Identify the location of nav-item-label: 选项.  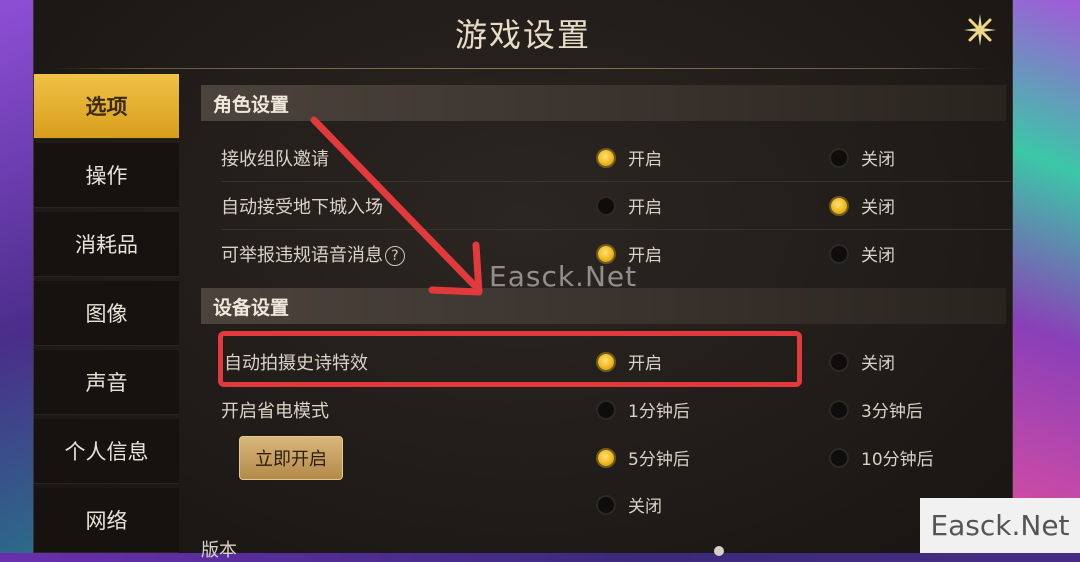
(106, 107).